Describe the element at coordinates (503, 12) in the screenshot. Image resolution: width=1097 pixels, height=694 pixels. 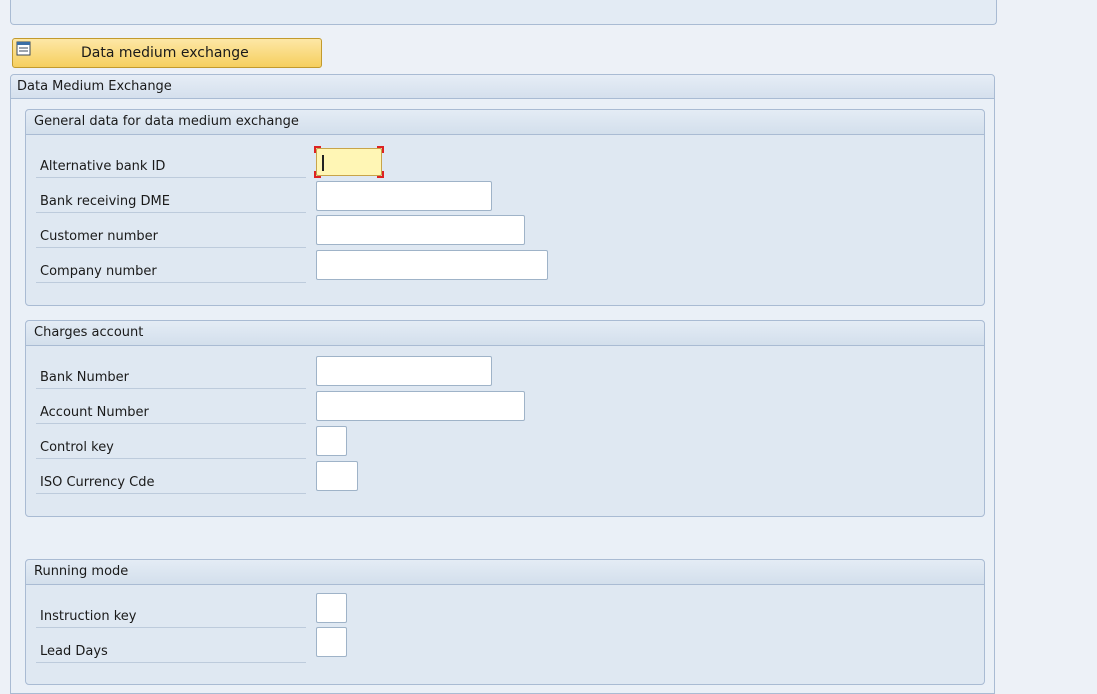
I see `top-panel` at that location.